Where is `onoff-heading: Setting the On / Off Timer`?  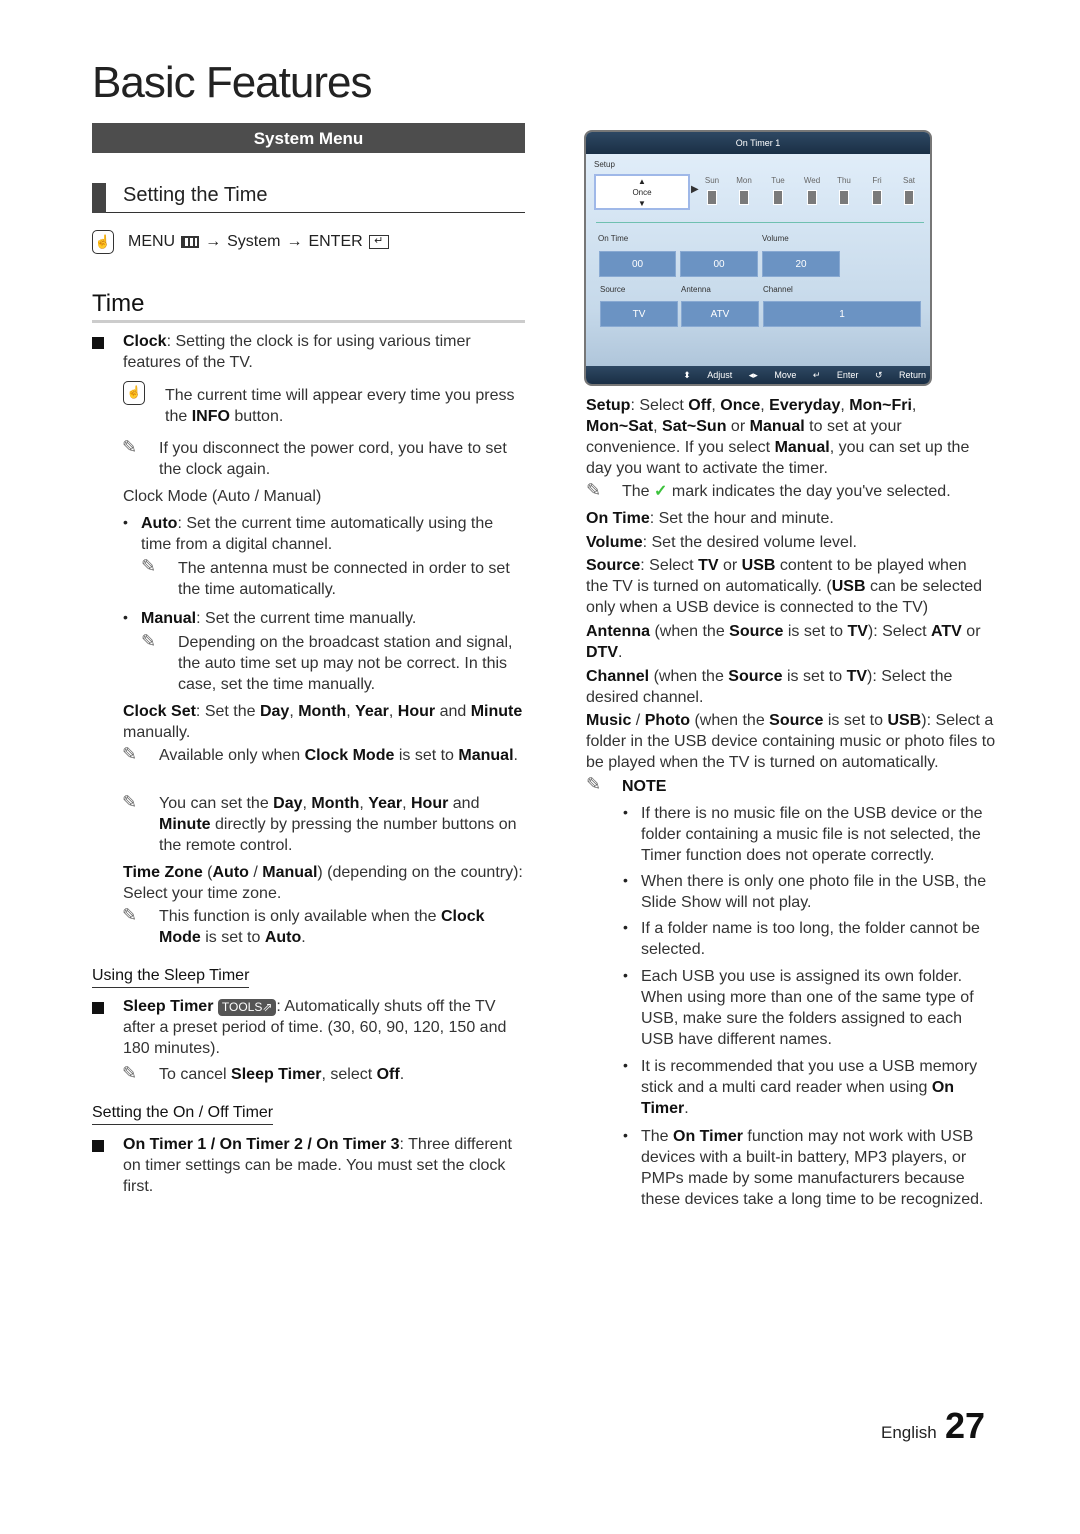 onoff-heading: Setting the On / Off Timer is located at coordinates (183, 1114).